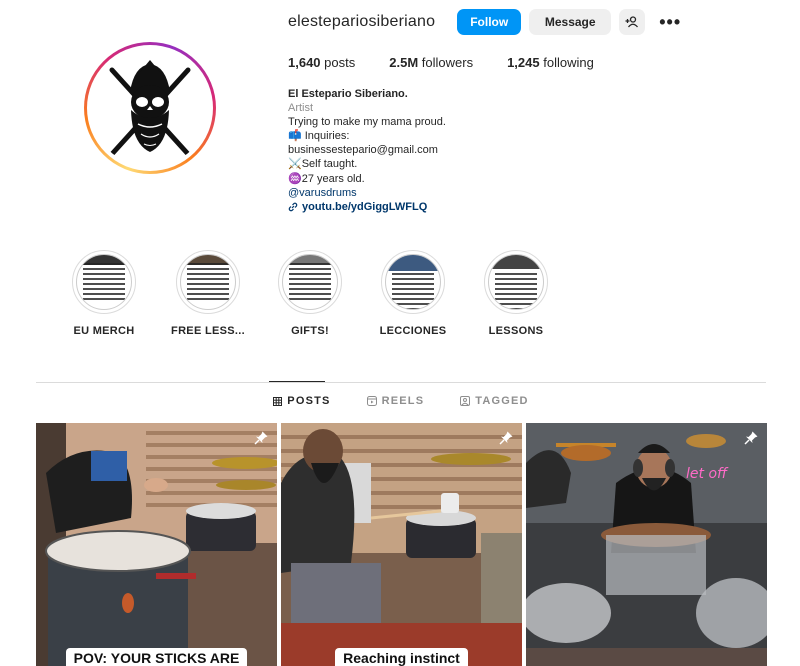 This screenshot has width=800, height=666. What do you see at coordinates (310, 331) in the screenshot?
I see `highlight-label: GIFTS!` at bounding box center [310, 331].